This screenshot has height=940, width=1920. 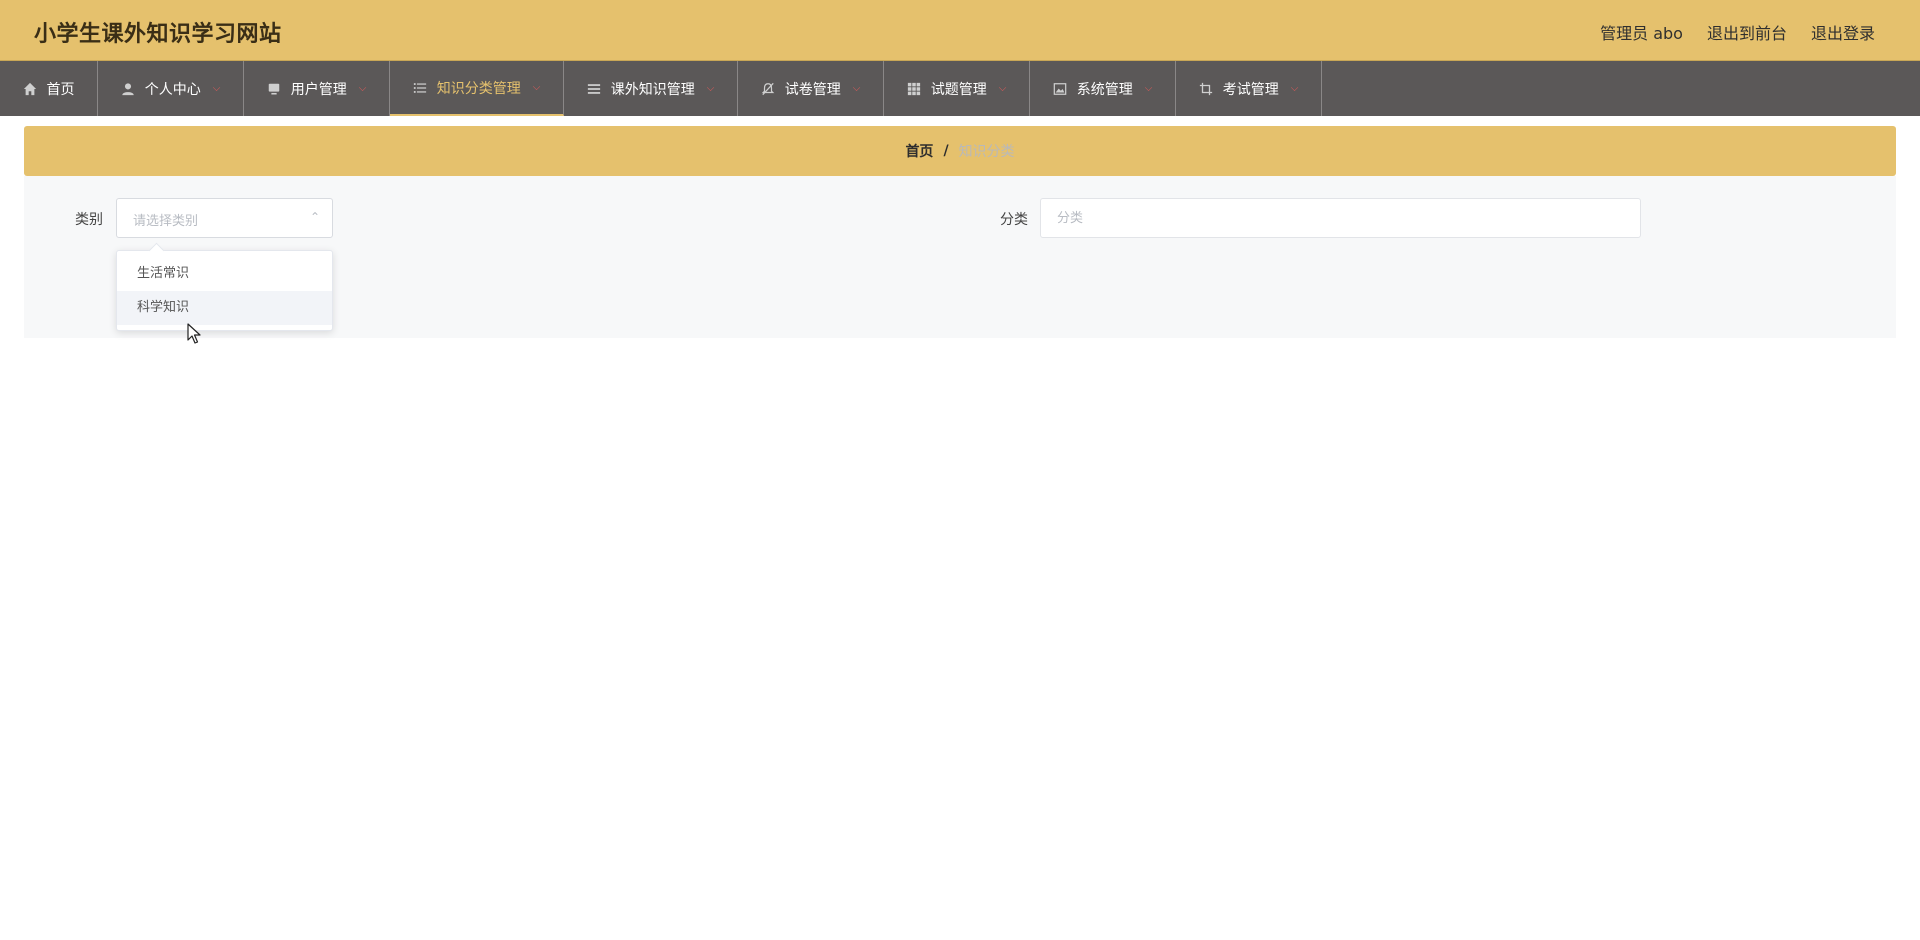 I want to click on home-icon, so click(x=30, y=89).